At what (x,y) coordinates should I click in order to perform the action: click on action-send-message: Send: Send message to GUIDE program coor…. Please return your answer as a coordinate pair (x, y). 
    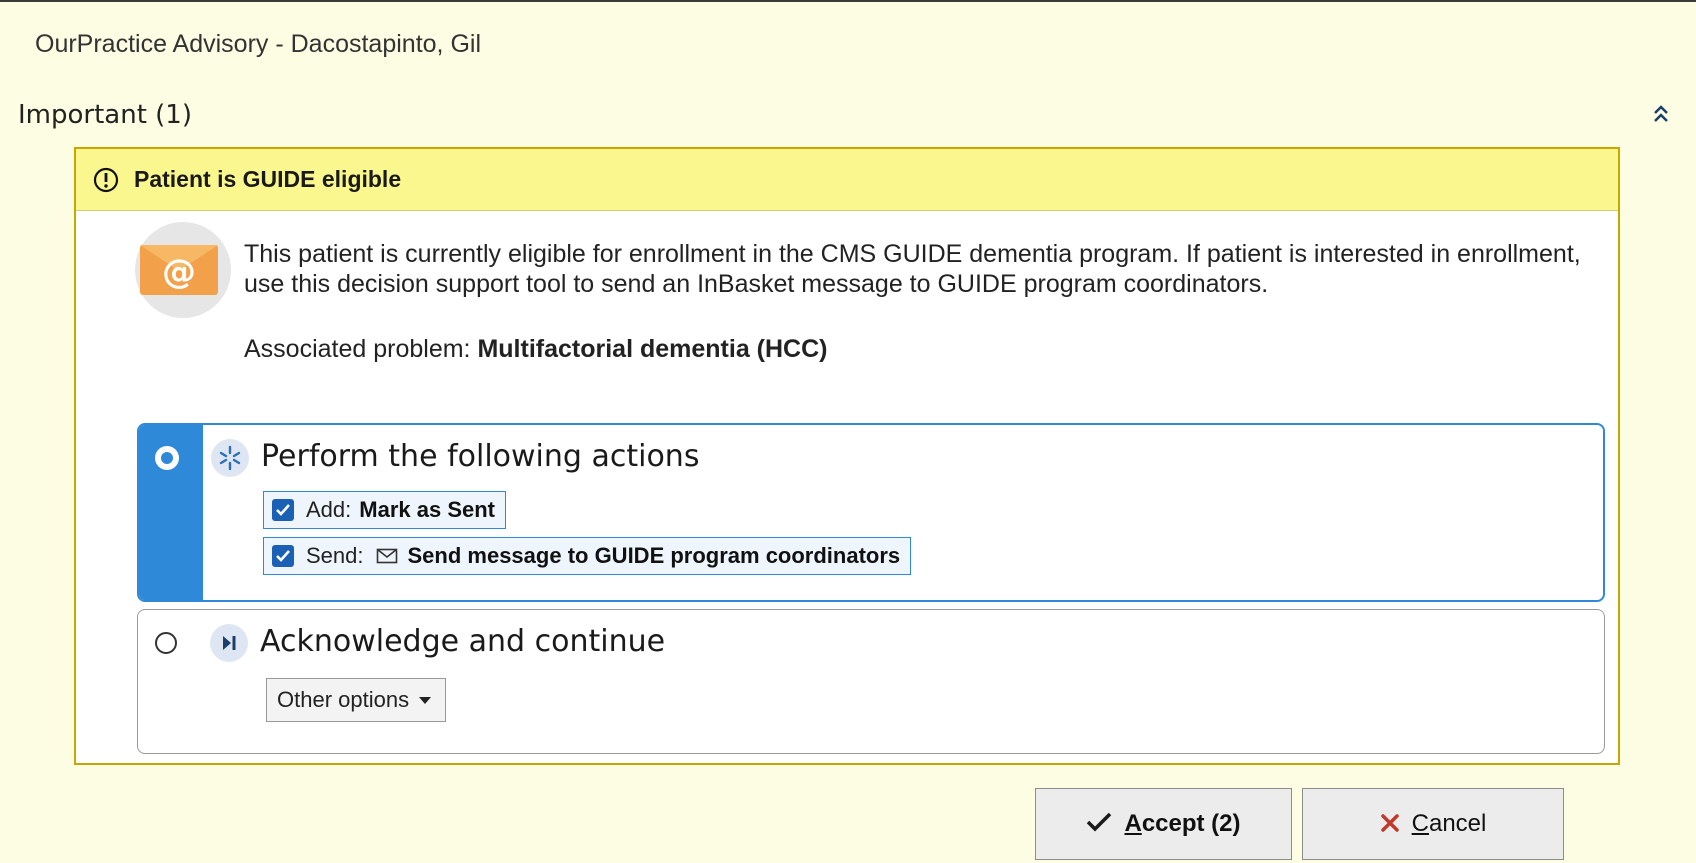
    Looking at the image, I should click on (587, 556).